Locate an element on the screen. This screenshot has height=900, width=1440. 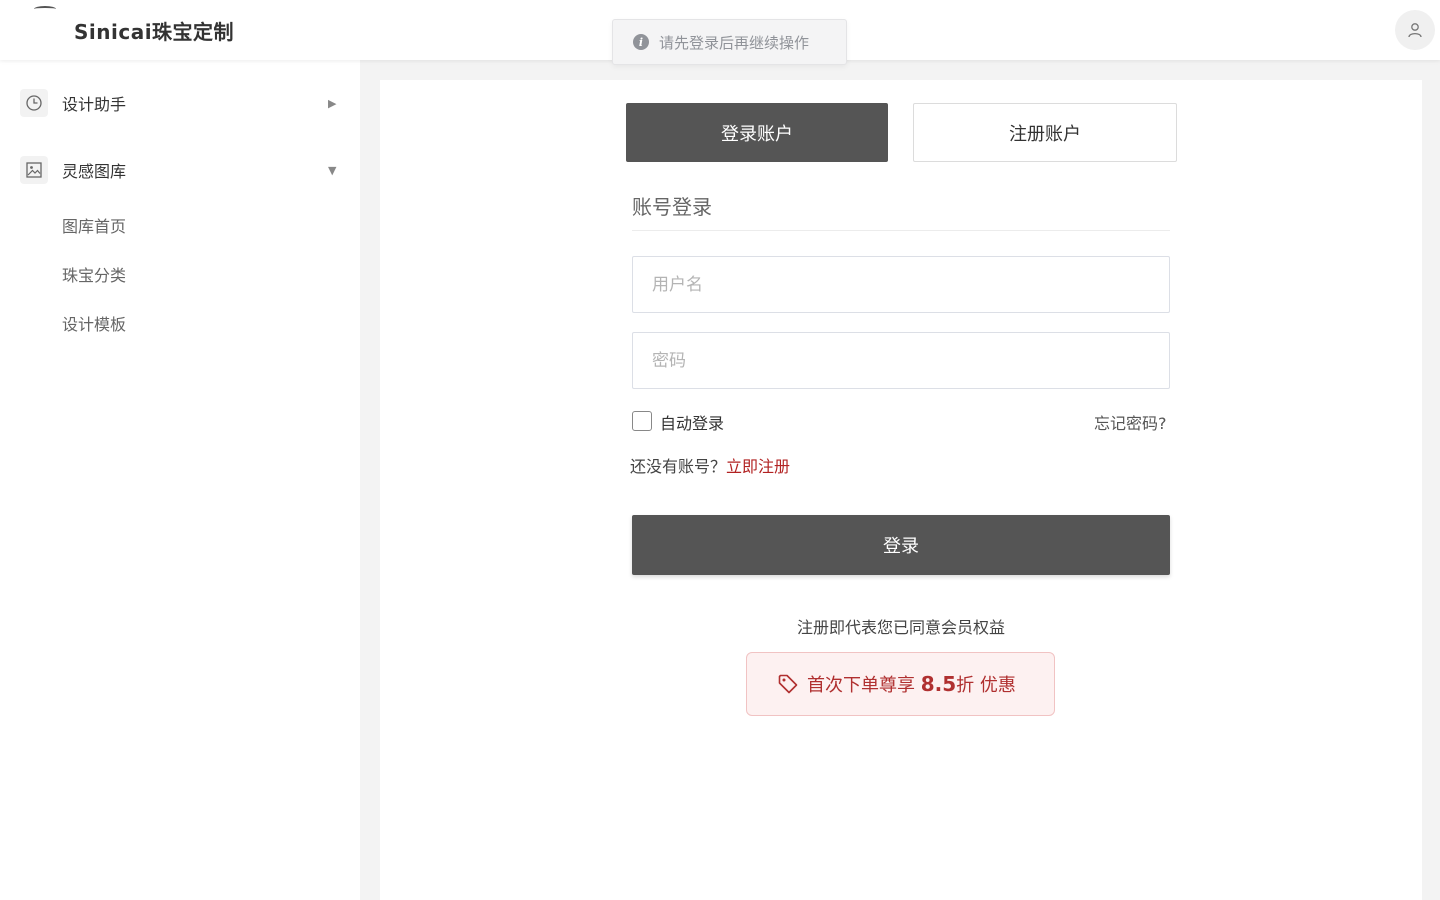
chevron-down-icon: ▼ is located at coordinates (332, 170).